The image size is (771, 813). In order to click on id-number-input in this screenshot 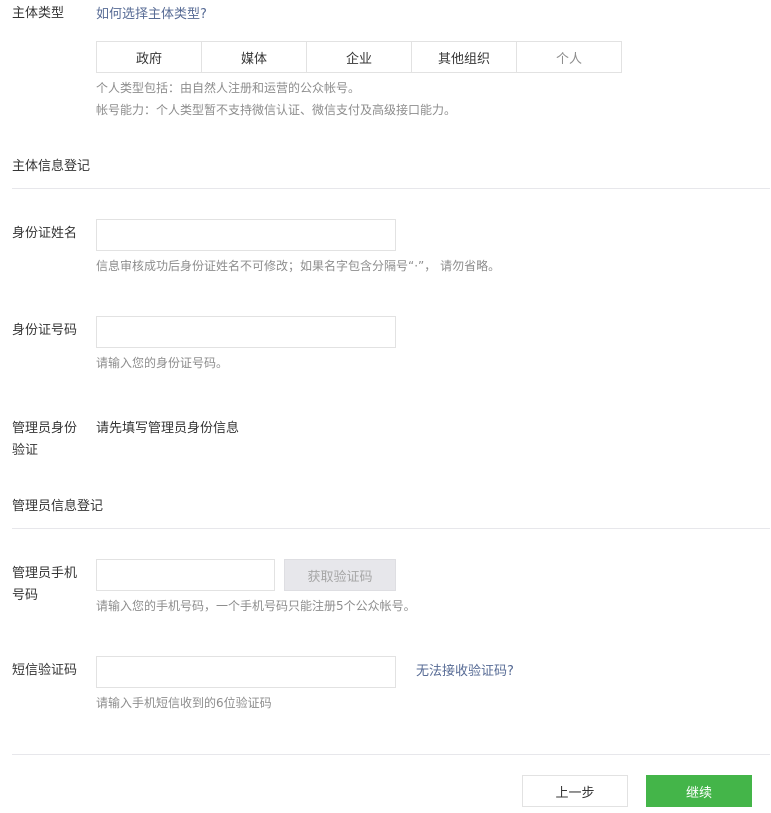, I will do `click(246, 332)`.